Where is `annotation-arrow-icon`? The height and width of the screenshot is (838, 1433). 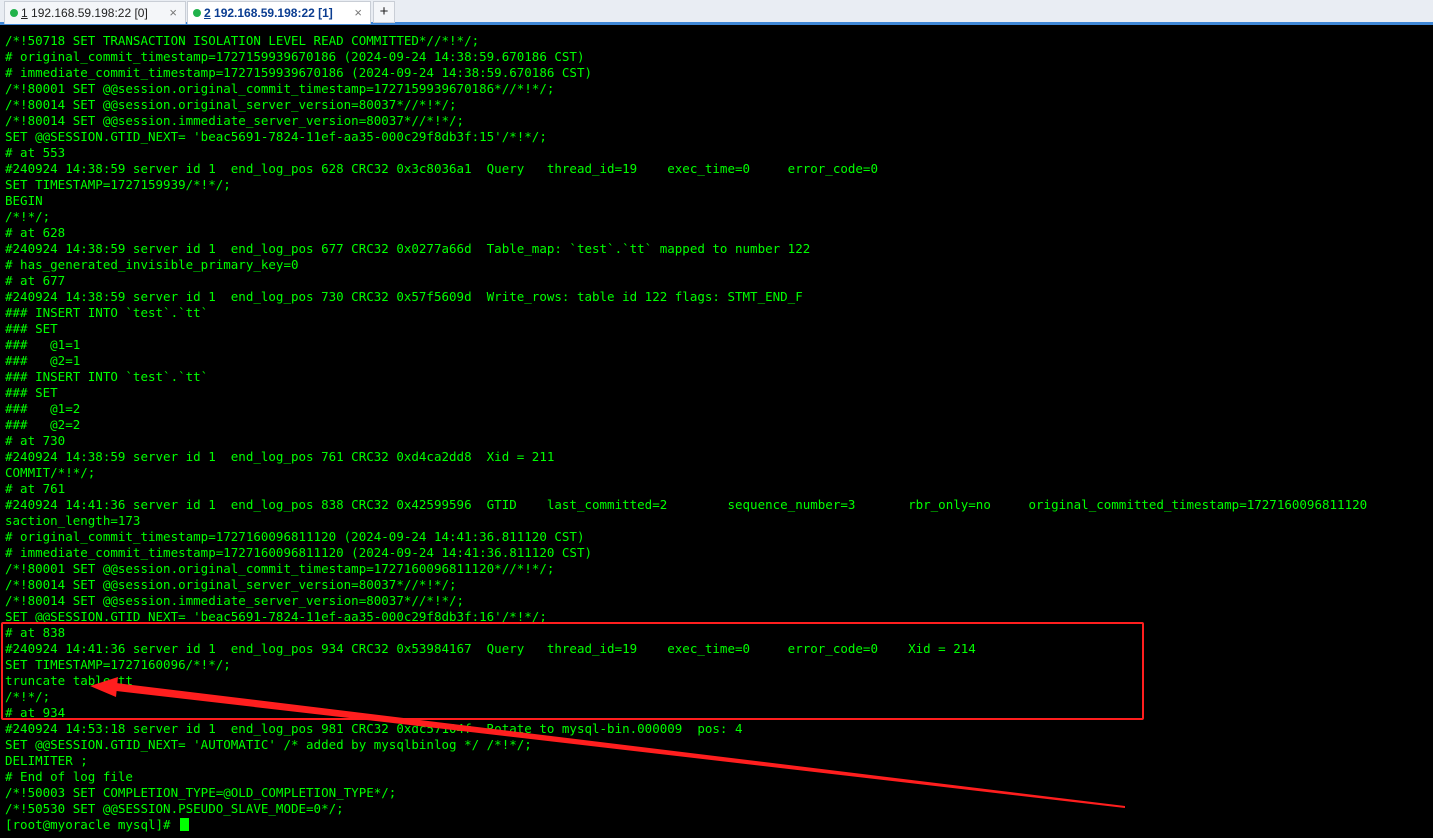
annotation-arrow-icon is located at coordinates (607, 742).